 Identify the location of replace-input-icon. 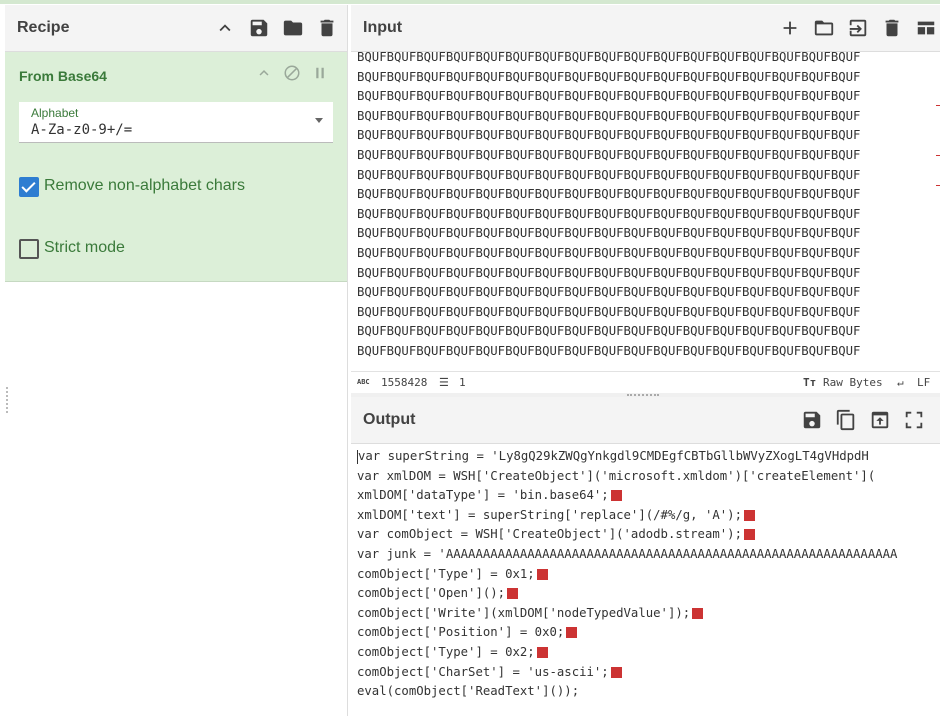
(880, 420).